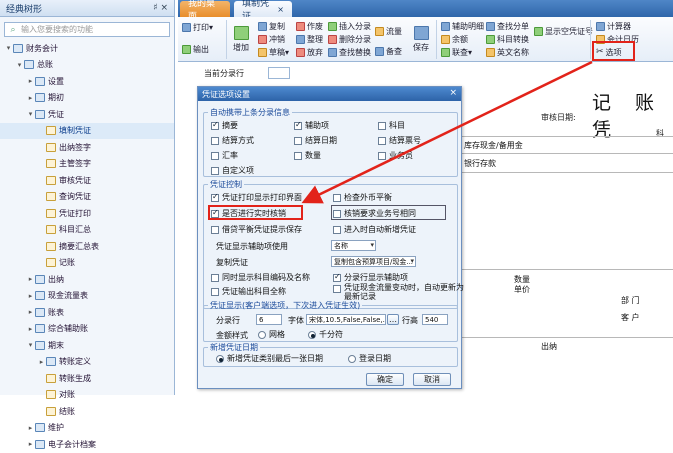 The image size is (673, 453). I want to click on current-entry-input, so click(279, 73).